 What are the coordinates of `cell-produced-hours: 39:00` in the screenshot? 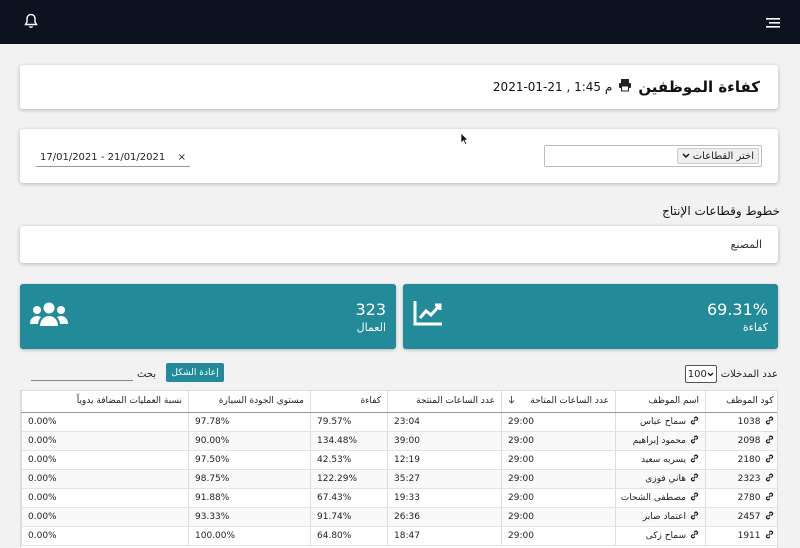 It's located at (444, 441).